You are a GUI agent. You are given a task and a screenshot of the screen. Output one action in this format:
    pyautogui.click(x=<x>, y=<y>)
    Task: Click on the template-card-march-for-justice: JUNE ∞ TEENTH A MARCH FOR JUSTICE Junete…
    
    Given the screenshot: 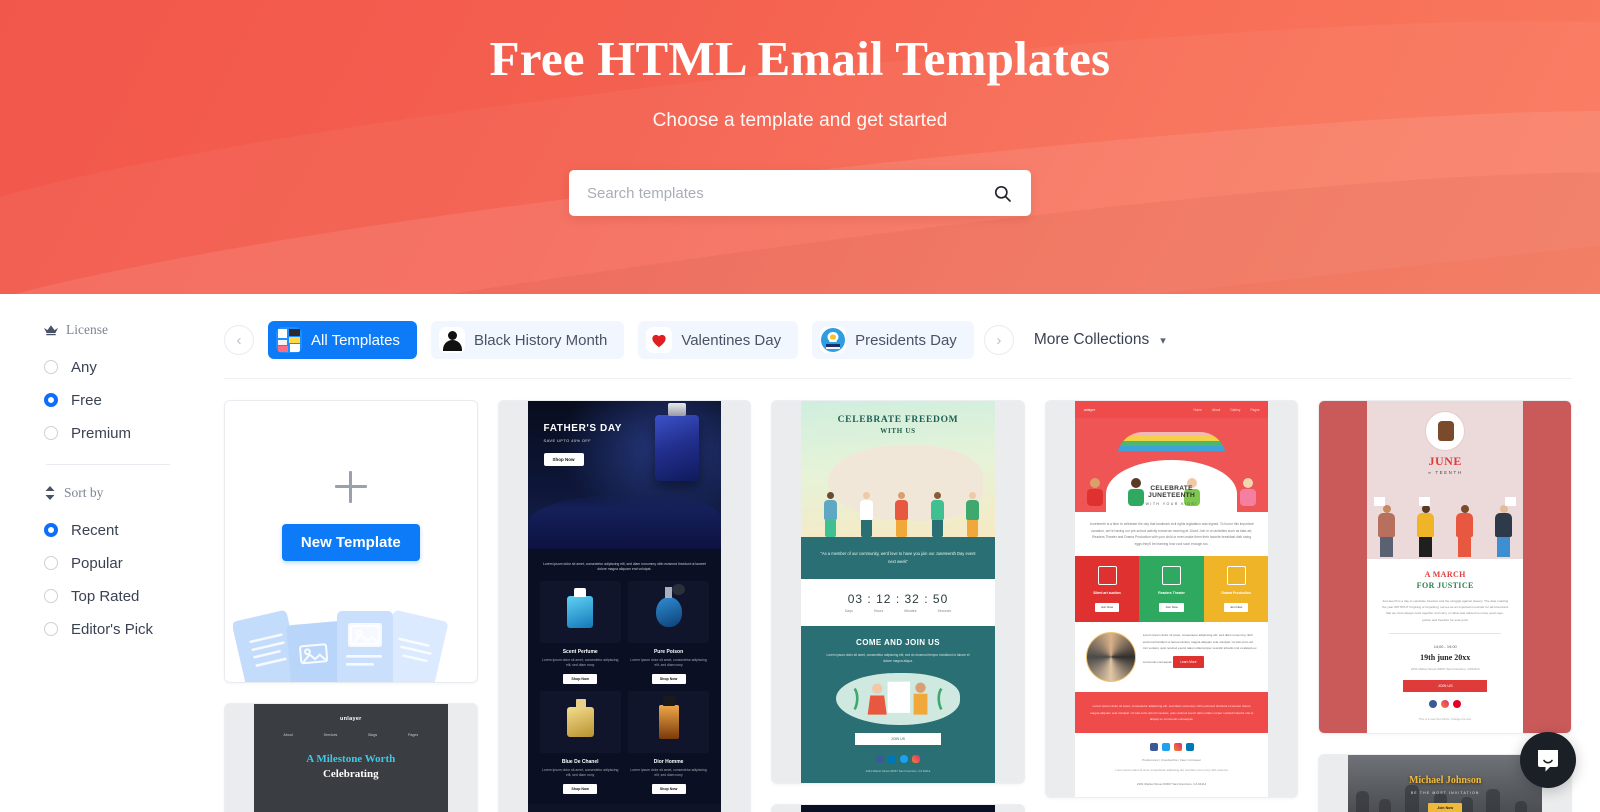 What is the action you would take?
    pyautogui.click(x=1445, y=567)
    